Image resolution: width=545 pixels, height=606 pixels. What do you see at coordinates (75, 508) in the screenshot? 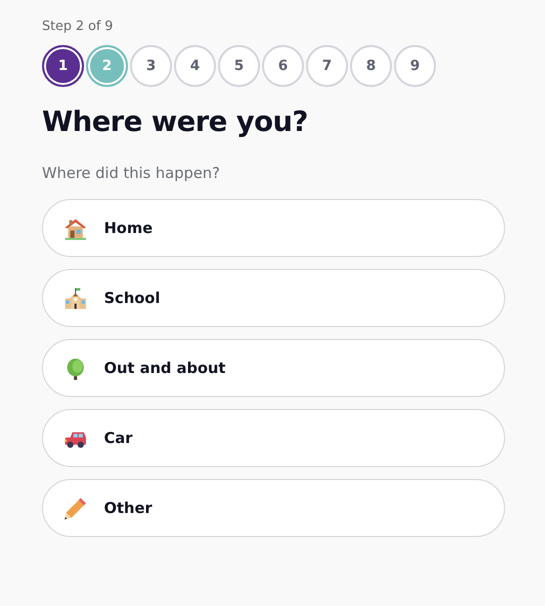
I see `pencil-icon` at bounding box center [75, 508].